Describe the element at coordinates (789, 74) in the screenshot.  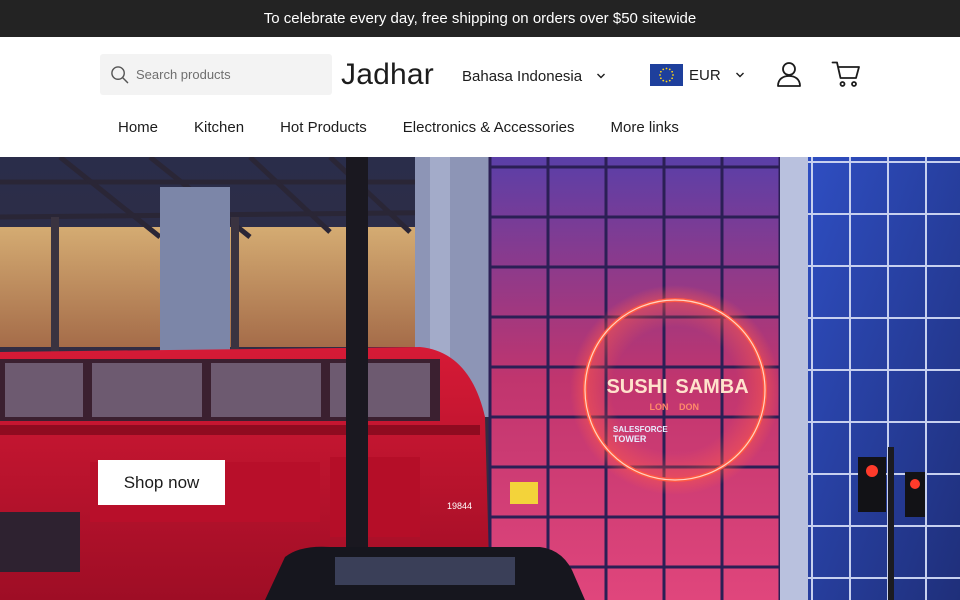
I see `user-icon` at that location.